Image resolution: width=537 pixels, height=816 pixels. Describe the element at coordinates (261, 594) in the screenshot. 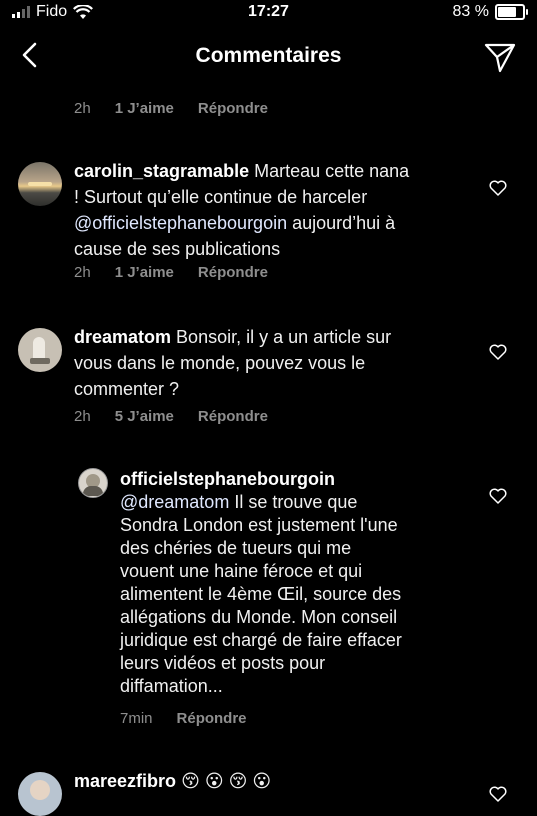

I see `comment-line: alimentent le 4ème Œil, source des` at that location.